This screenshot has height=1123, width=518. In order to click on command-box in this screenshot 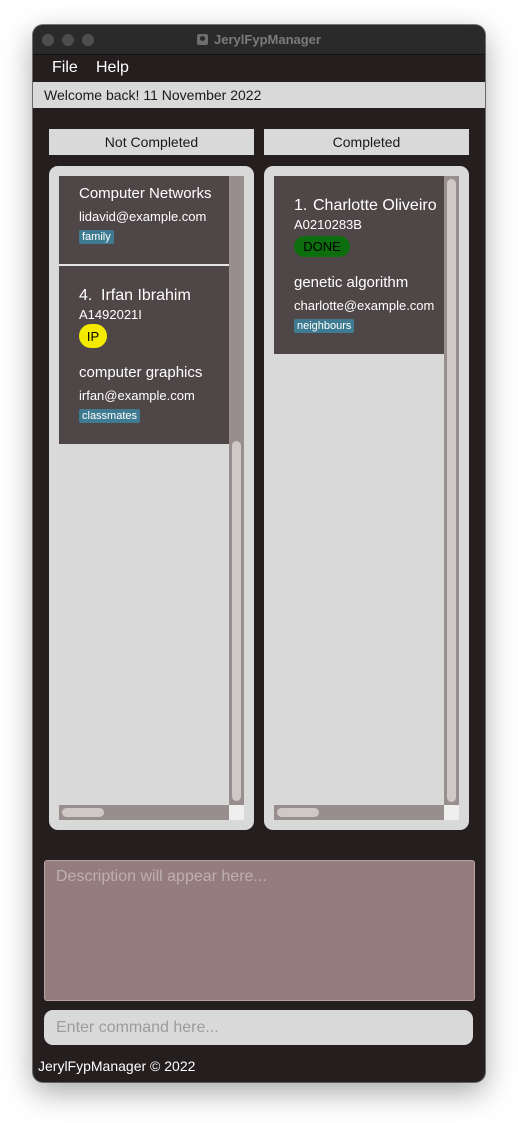, I will do `click(258, 1027)`.